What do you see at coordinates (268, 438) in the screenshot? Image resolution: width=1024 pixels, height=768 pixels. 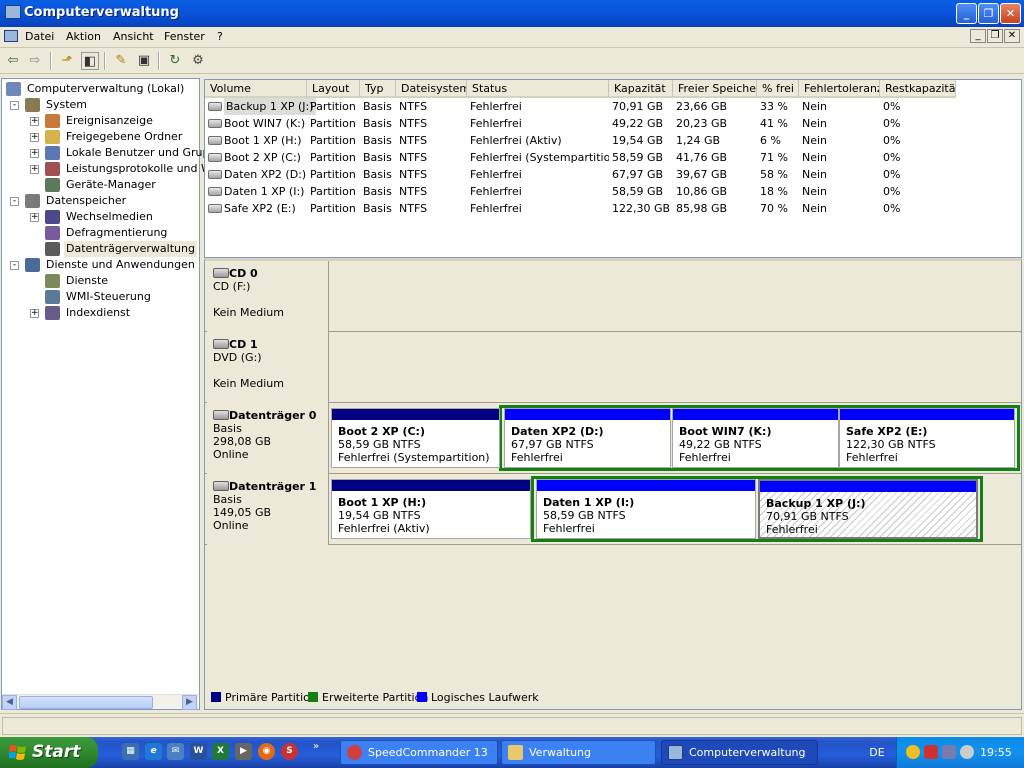 I see `disk-label: Datenträger 0 Basis 298,08 GB Online` at bounding box center [268, 438].